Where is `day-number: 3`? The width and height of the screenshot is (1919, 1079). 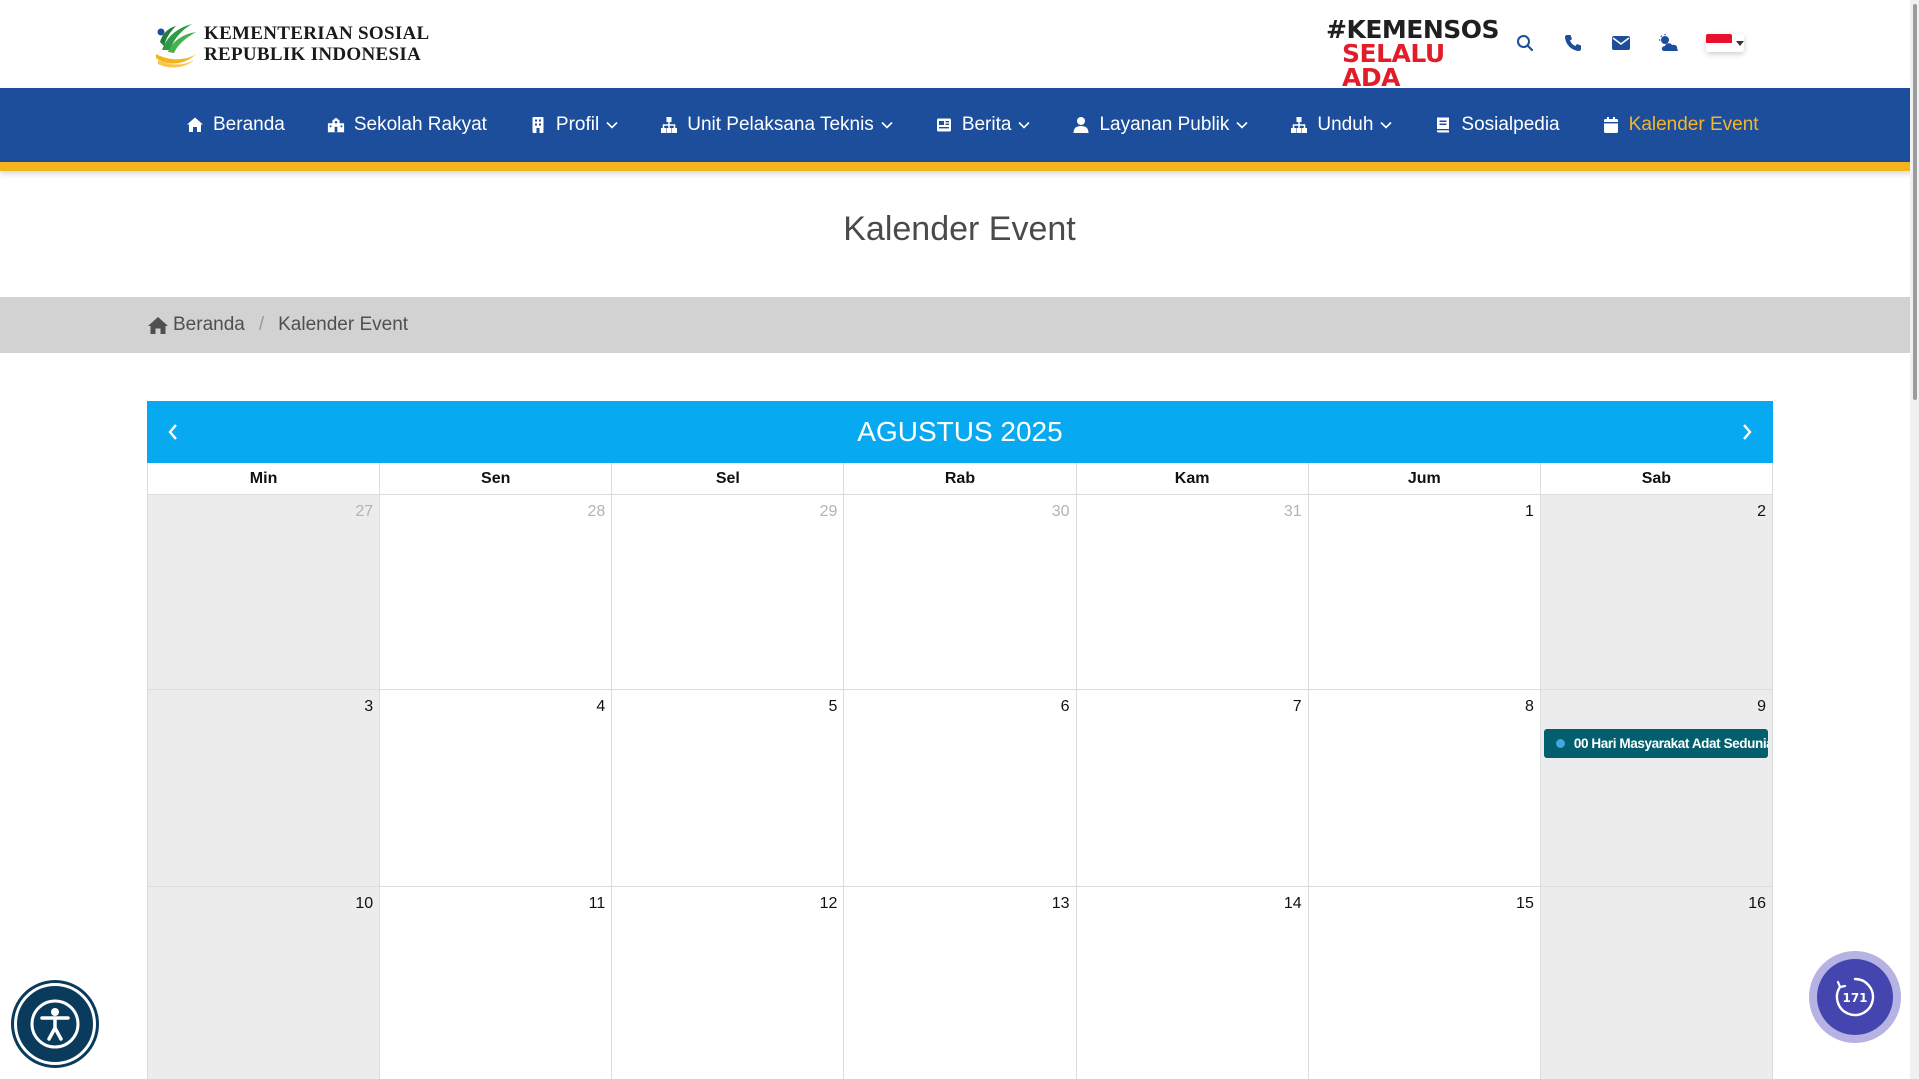 day-number: 3 is located at coordinates (368, 707).